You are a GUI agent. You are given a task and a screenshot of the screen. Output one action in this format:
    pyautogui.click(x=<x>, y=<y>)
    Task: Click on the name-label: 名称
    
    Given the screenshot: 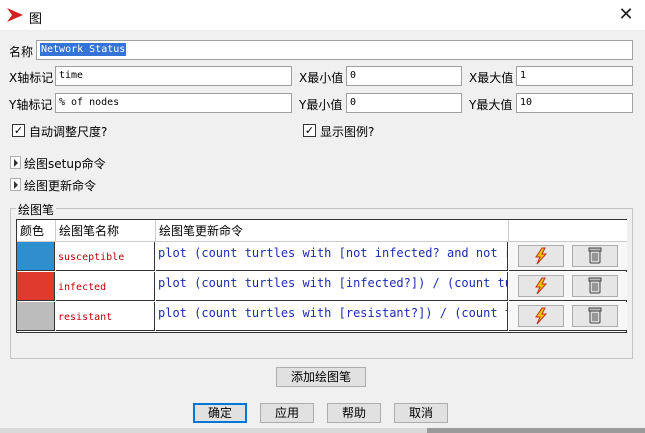 What is the action you would take?
    pyautogui.click(x=21, y=52)
    